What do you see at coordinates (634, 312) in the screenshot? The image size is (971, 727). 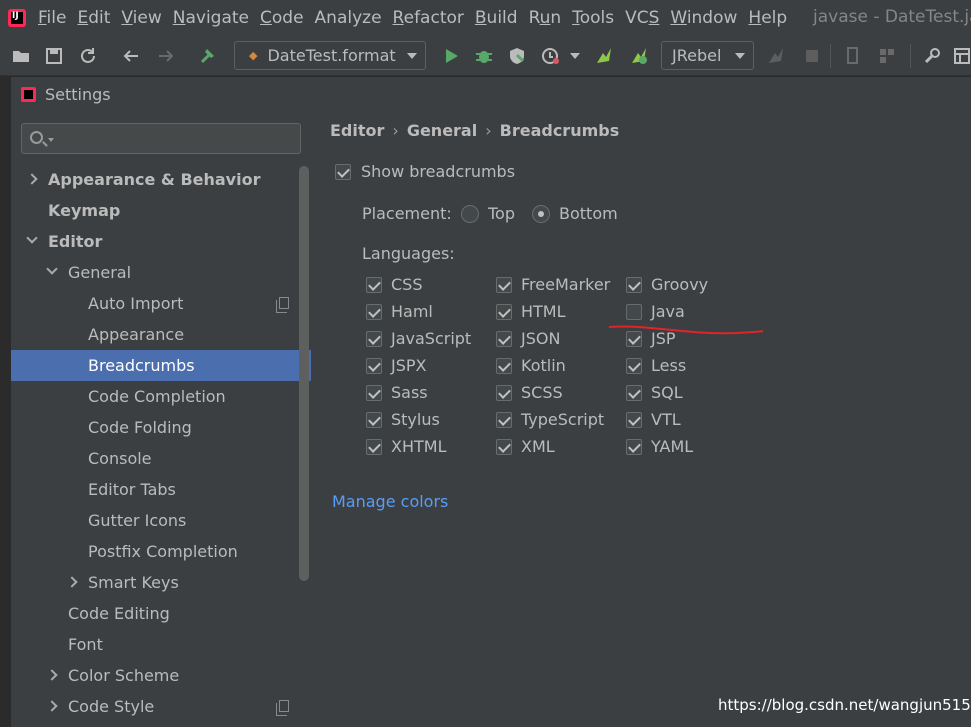 I see `language-java-checkbox` at bounding box center [634, 312].